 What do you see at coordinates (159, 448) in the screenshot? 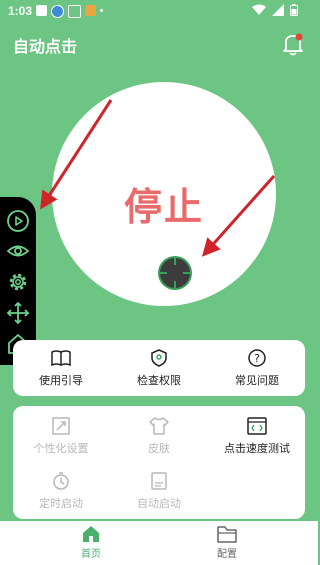
I see `skin-label: 皮肤` at bounding box center [159, 448].